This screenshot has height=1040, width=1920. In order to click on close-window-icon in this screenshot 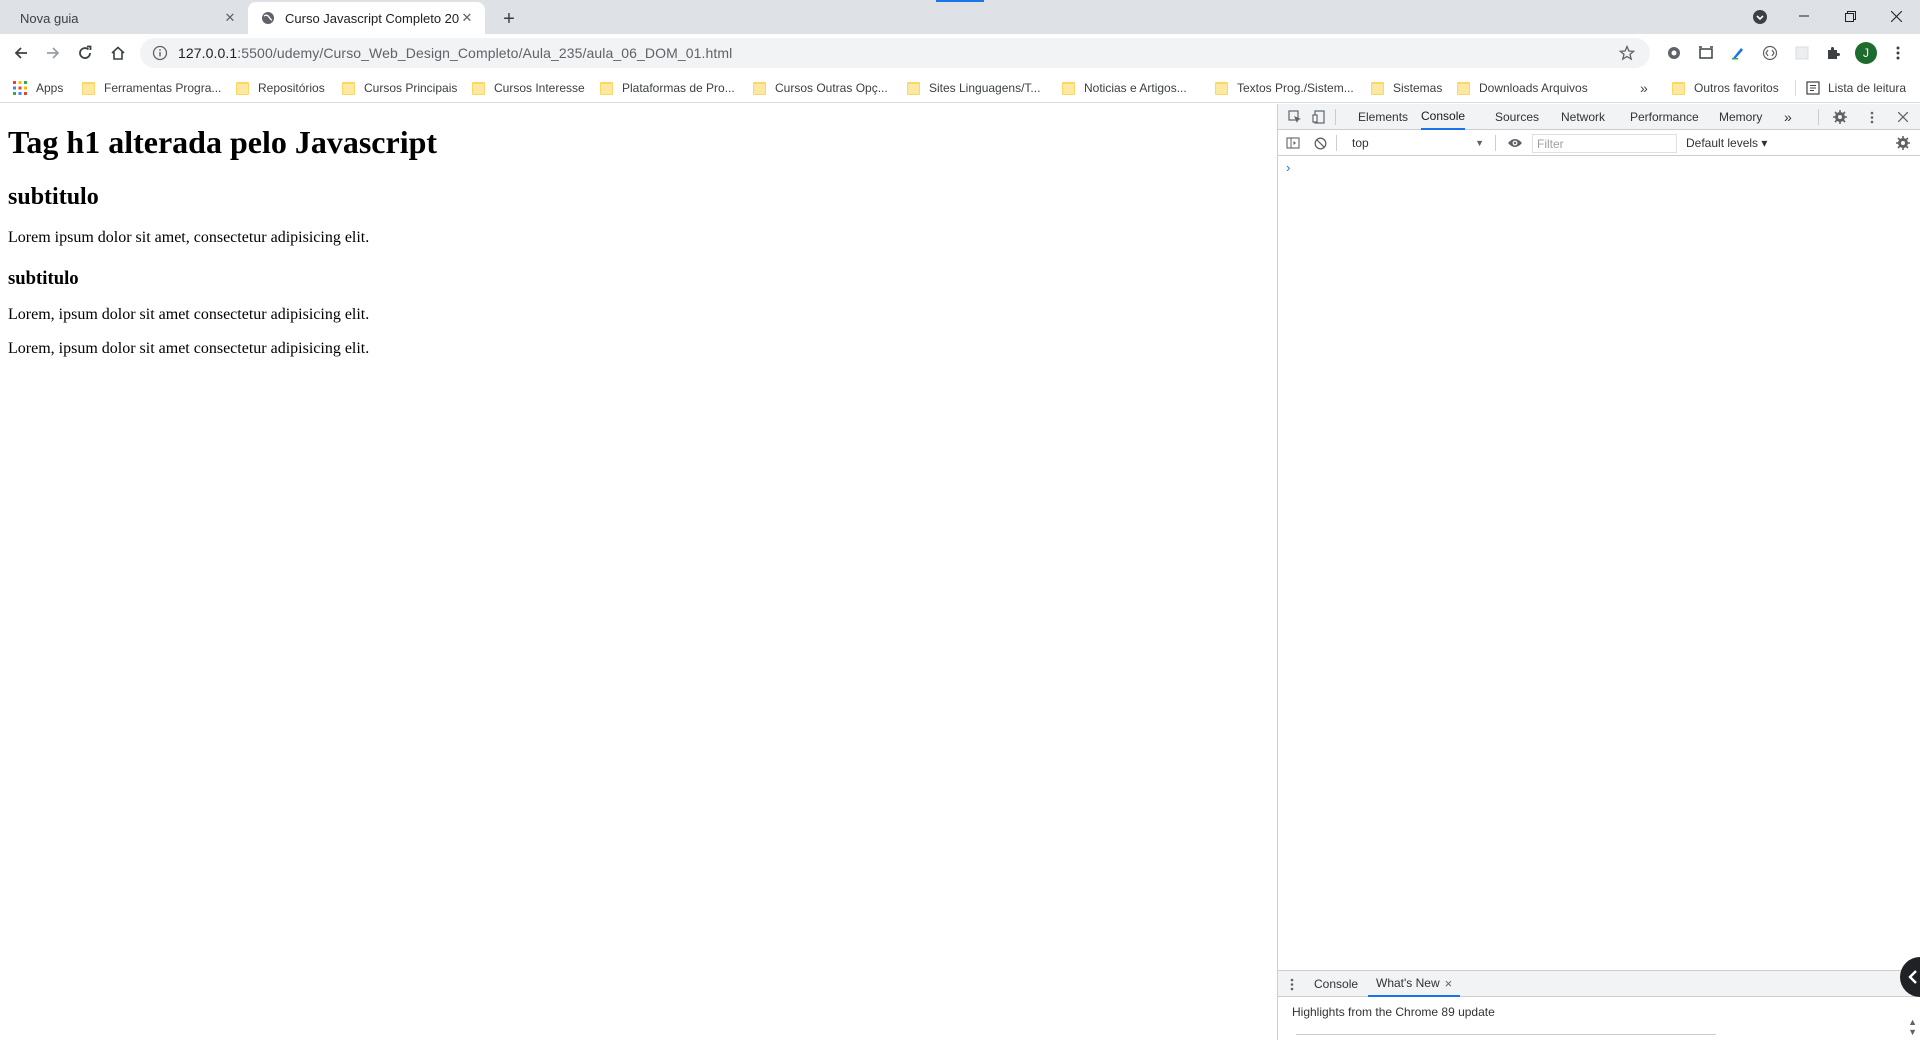, I will do `click(1896, 16)`.